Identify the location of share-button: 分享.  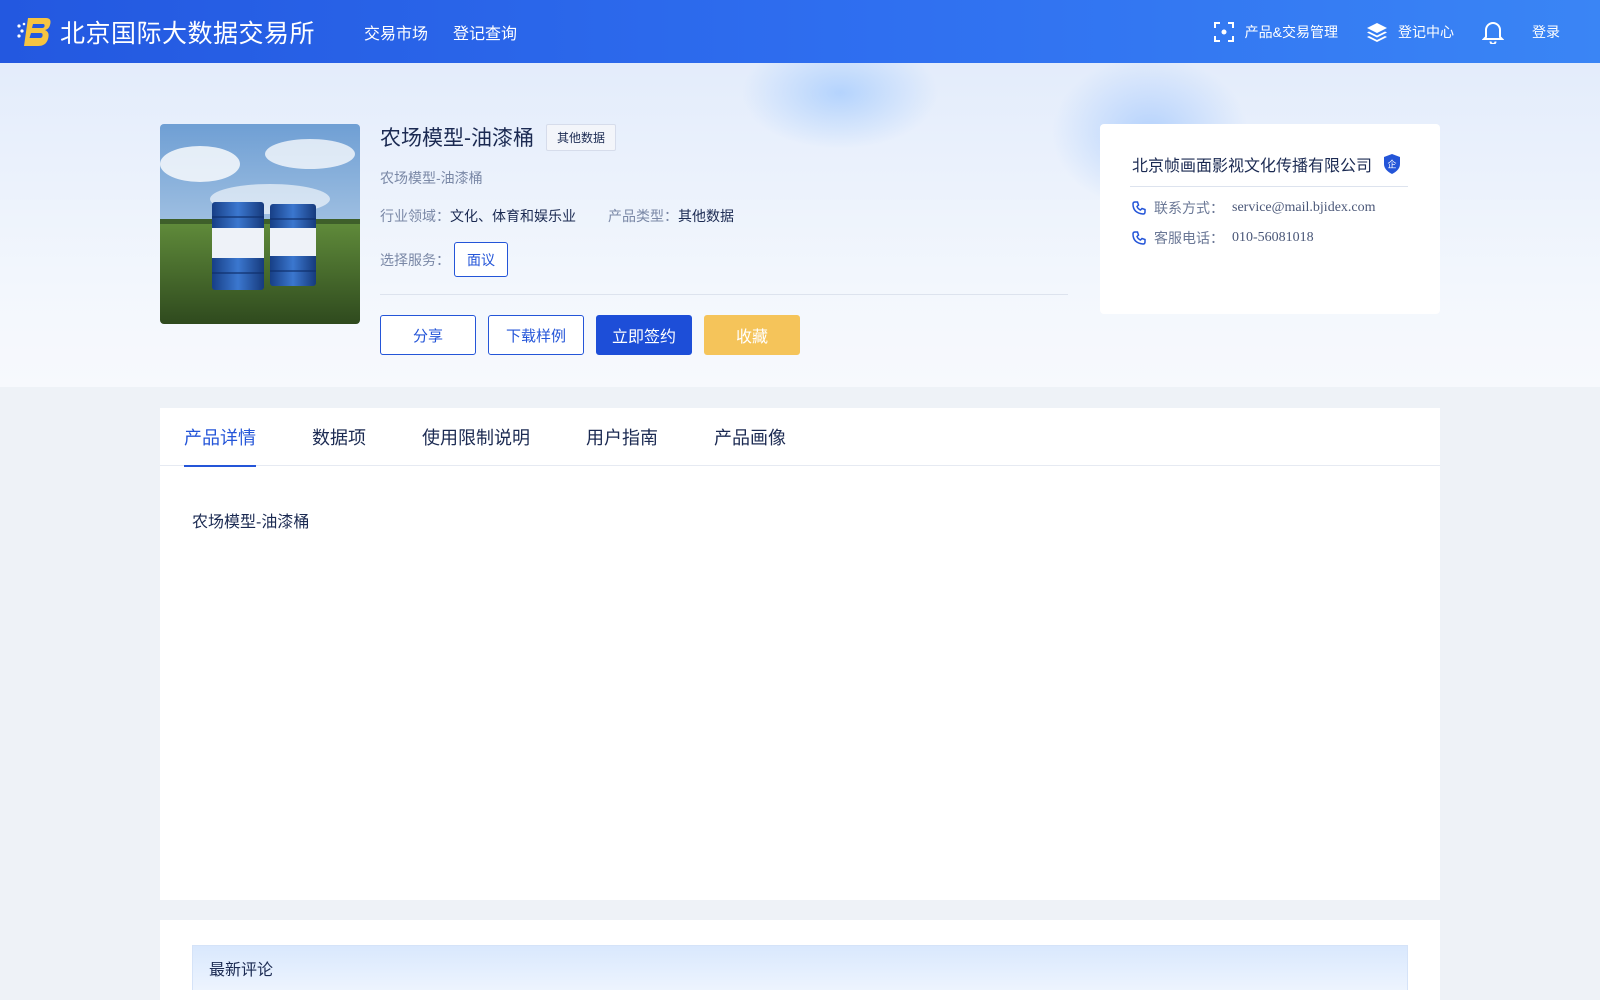
(428, 335).